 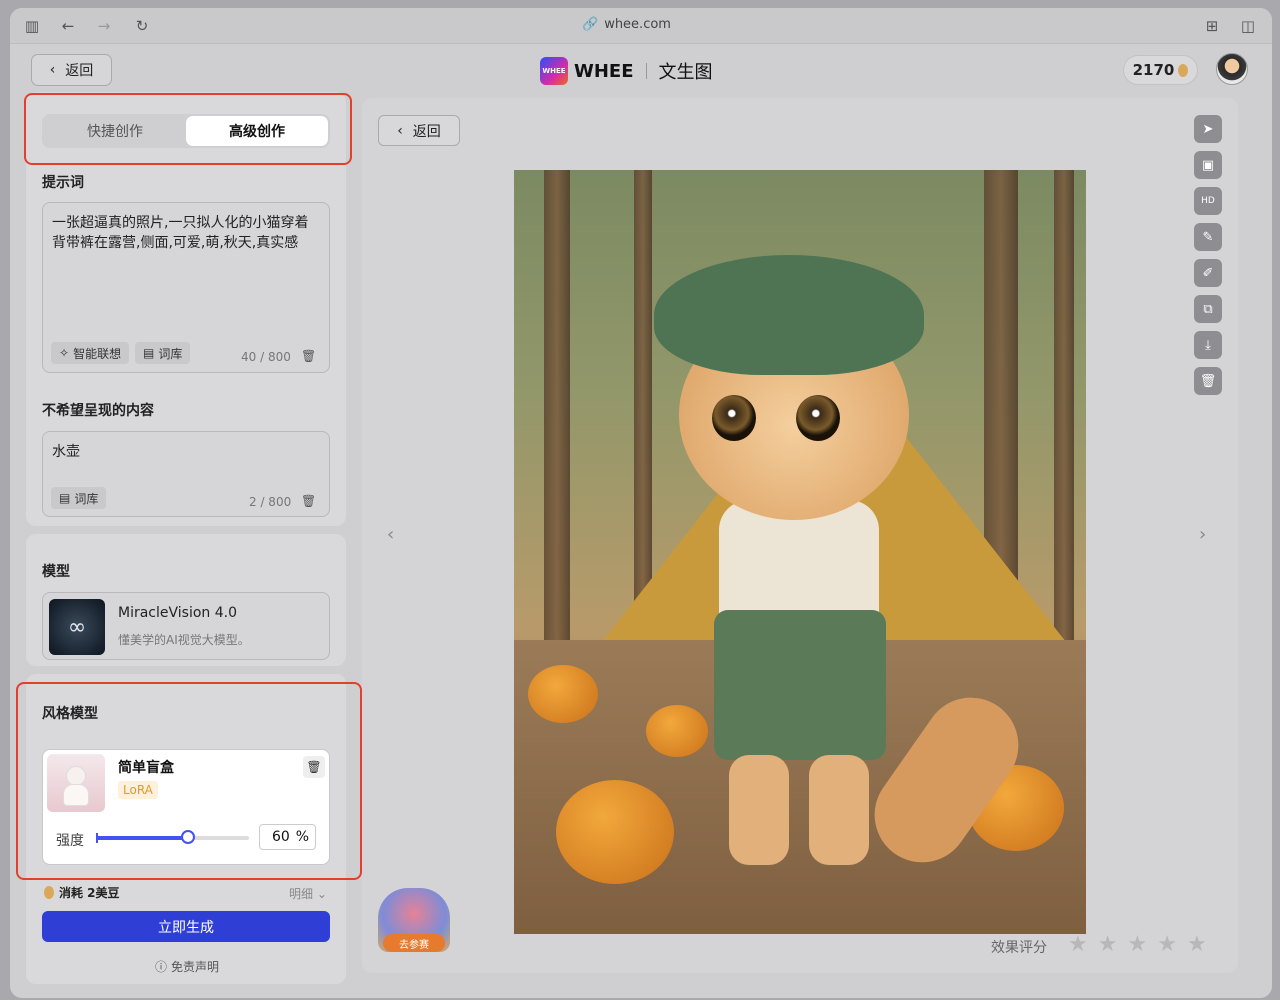 I want to click on disclaimer-link: ⓘ 免责声明, so click(x=187, y=966).